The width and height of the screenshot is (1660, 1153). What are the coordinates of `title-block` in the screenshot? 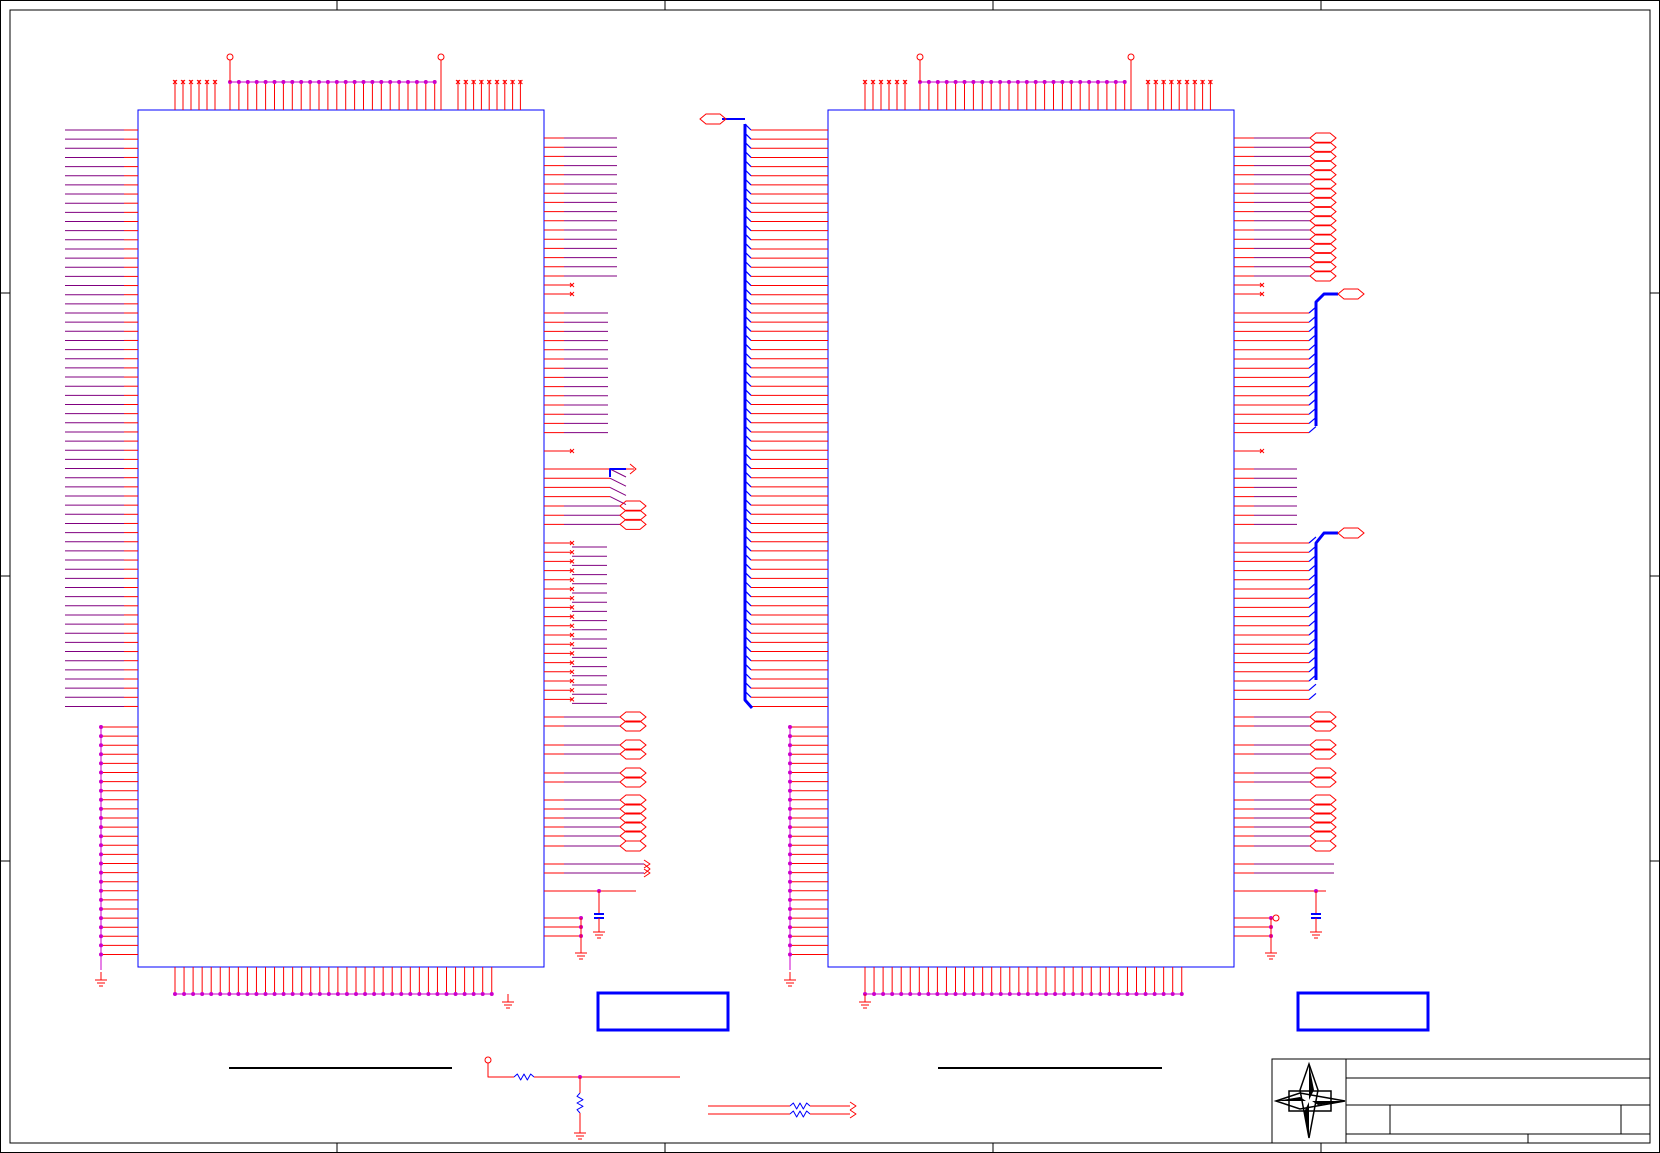 It's located at (1461, 1101).